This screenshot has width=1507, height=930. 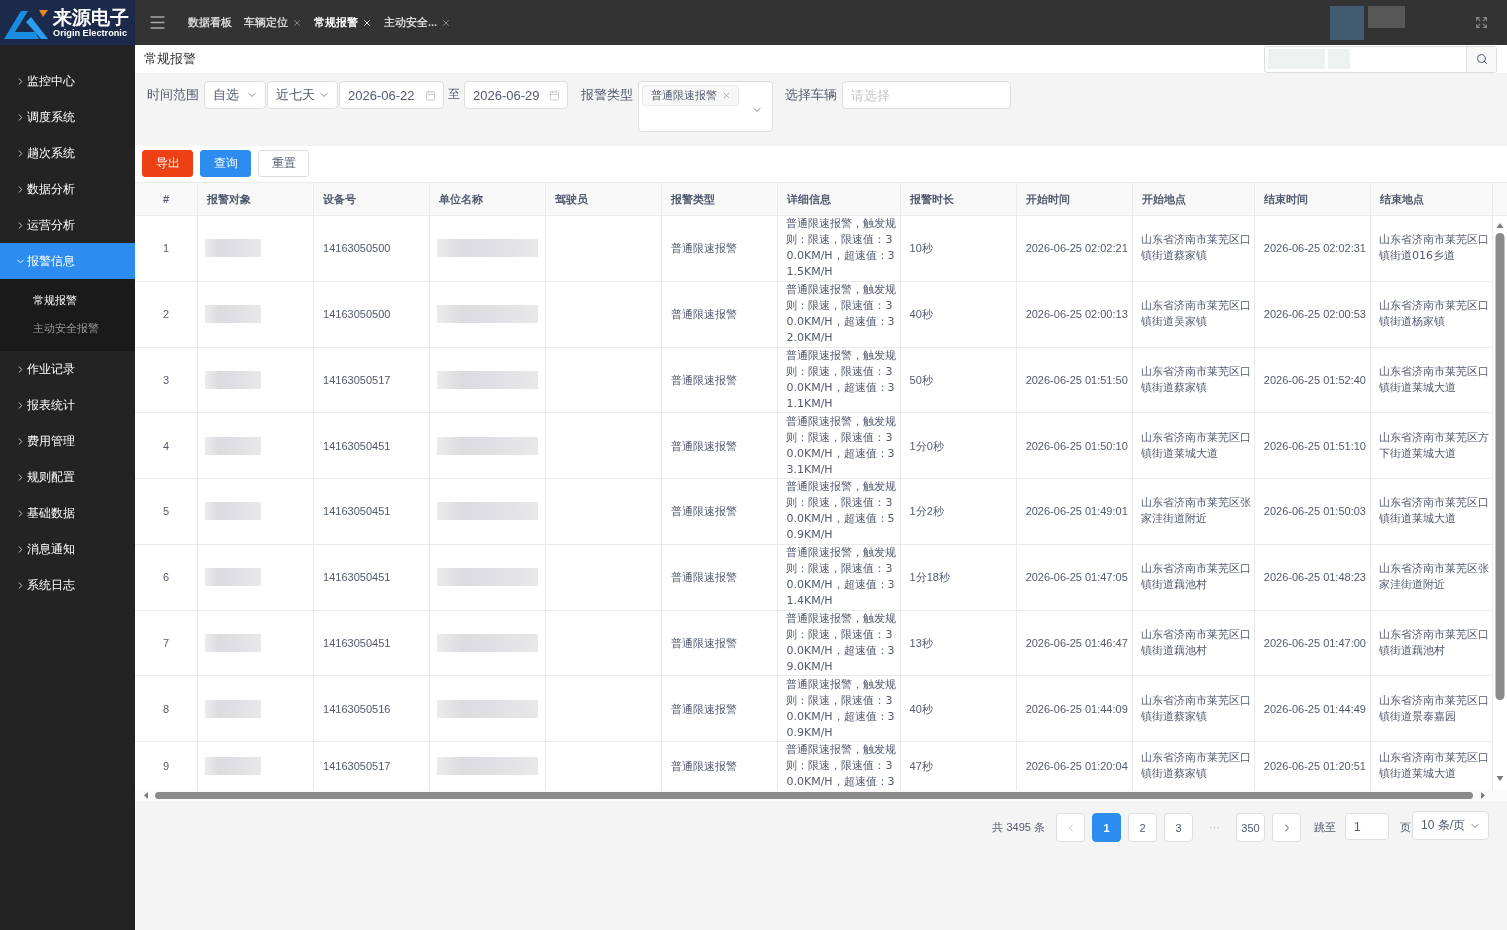 I want to click on sidebar-subitem: 常规报警, so click(x=67, y=300).